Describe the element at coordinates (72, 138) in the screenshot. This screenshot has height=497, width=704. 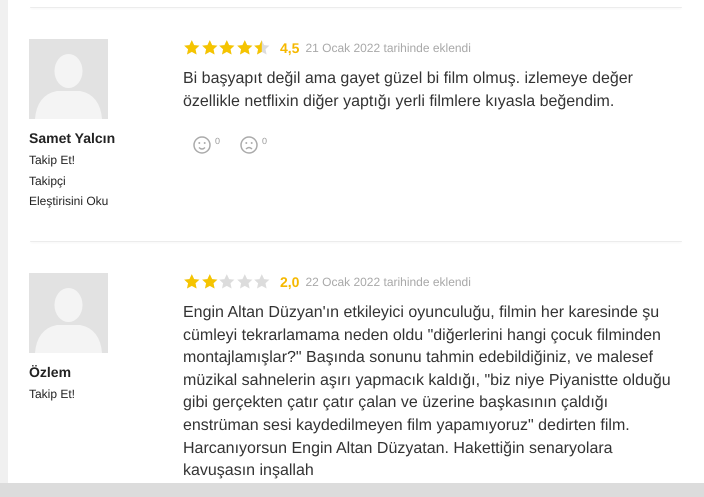
I see `author-name: Samet Yalcın` at that location.